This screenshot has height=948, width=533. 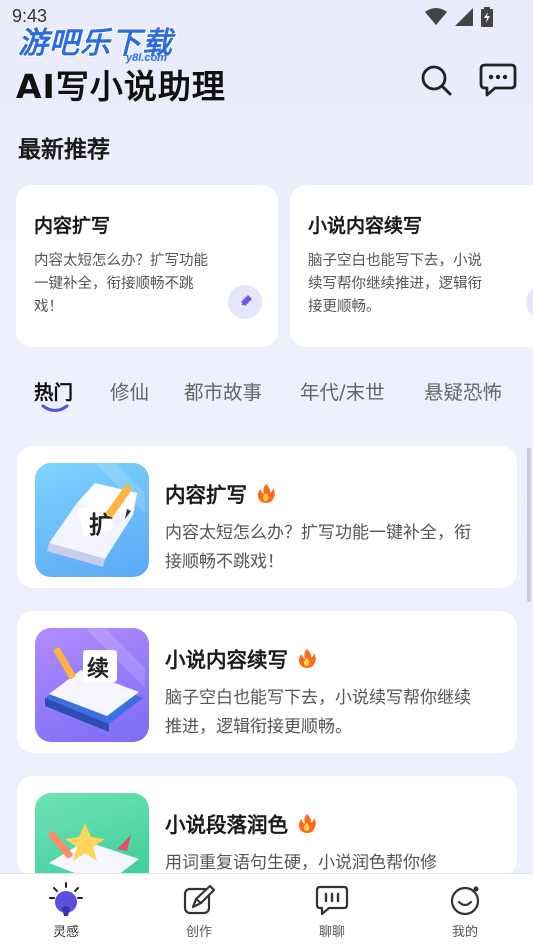 What do you see at coordinates (395, 284) in the screenshot?
I see `recommend-card-desc: 脑子空白也能写下去，小说续写帮你继续推进，逻辑衔接更顺畅。` at bounding box center [395, 284].